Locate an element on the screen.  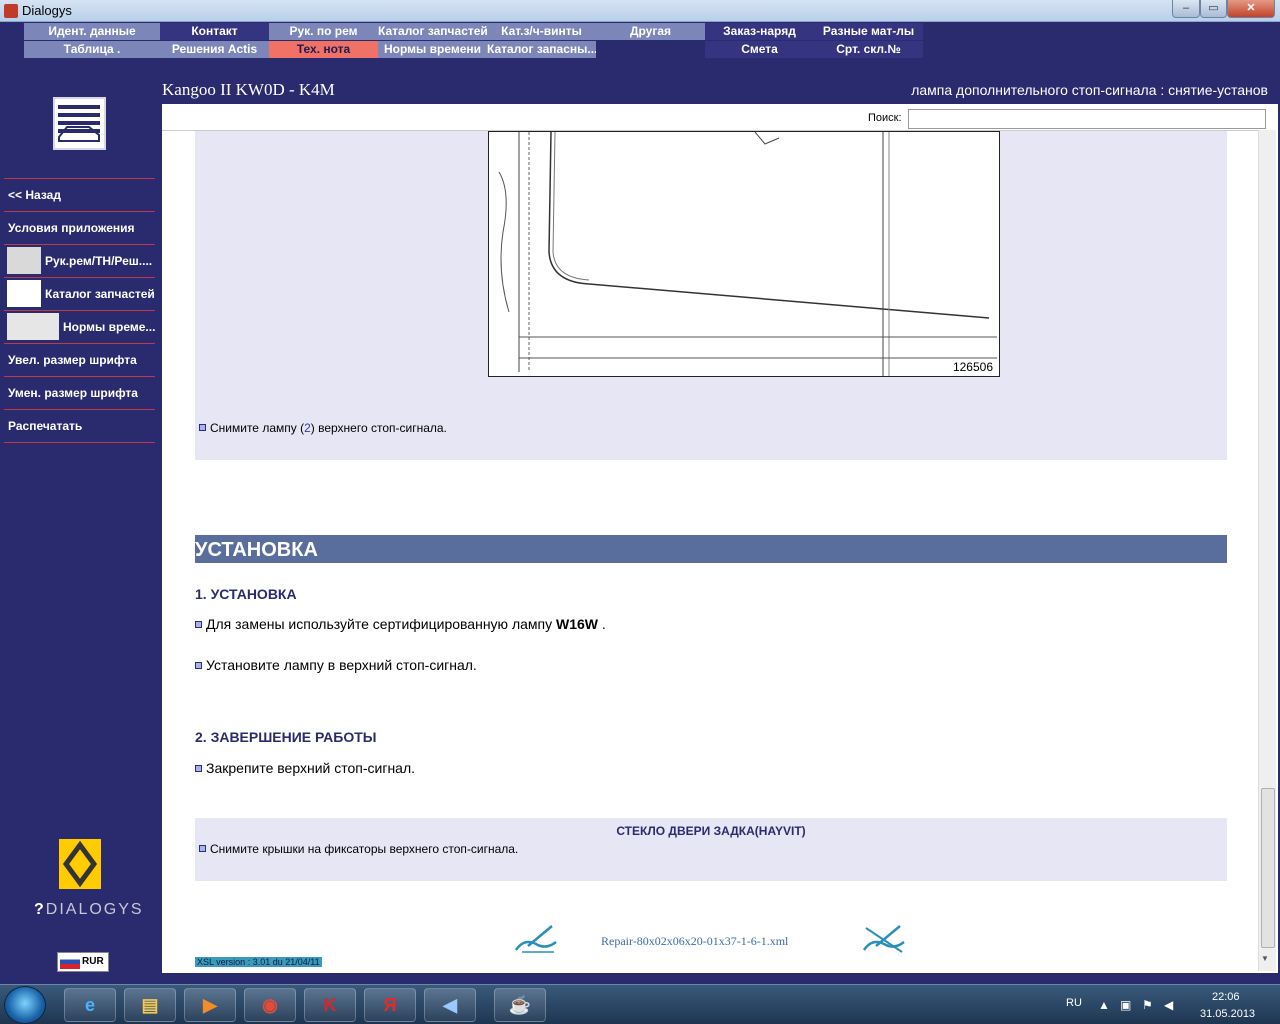
dialogys-logo: ?DIALOGYS is located at coordinates (89, 909).